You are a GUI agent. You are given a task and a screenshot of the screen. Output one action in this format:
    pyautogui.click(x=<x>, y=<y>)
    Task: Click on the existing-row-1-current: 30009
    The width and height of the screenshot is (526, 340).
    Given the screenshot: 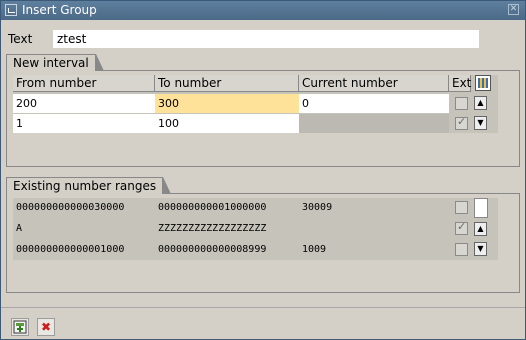 What is the action you would take?
    pyautogui.click(x=317, y=207)
    